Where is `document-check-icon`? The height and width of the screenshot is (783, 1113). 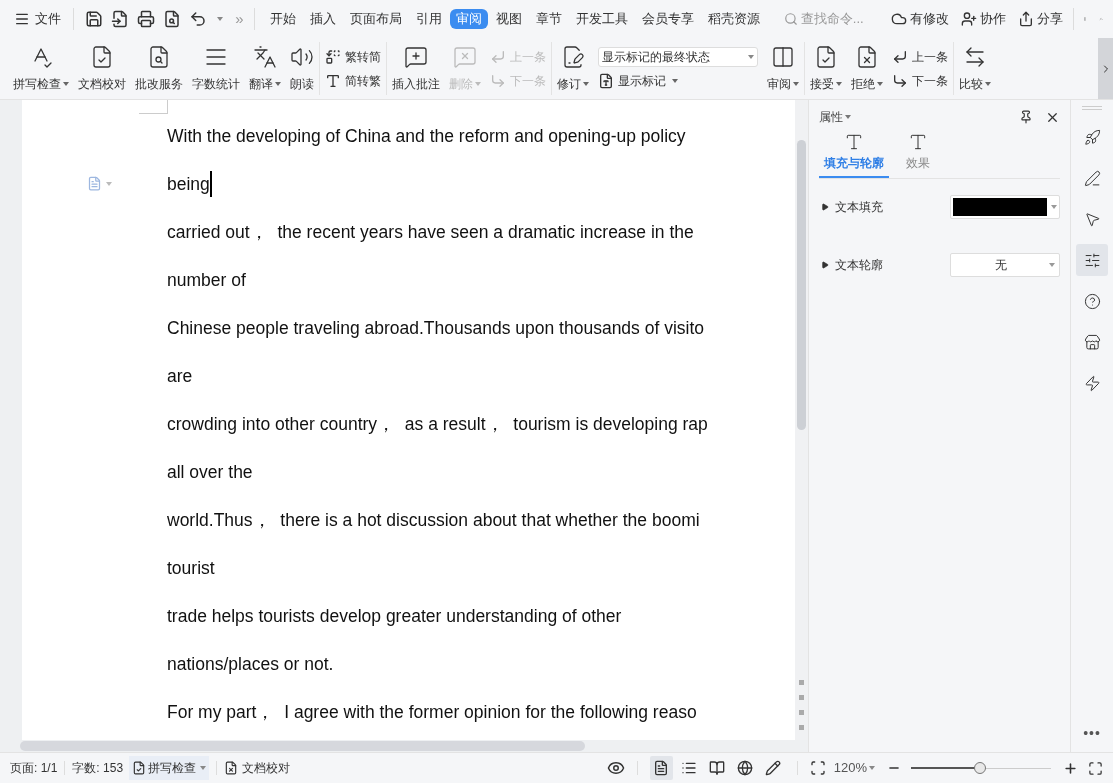
document-check-icon is located at coordinates (102, 56).